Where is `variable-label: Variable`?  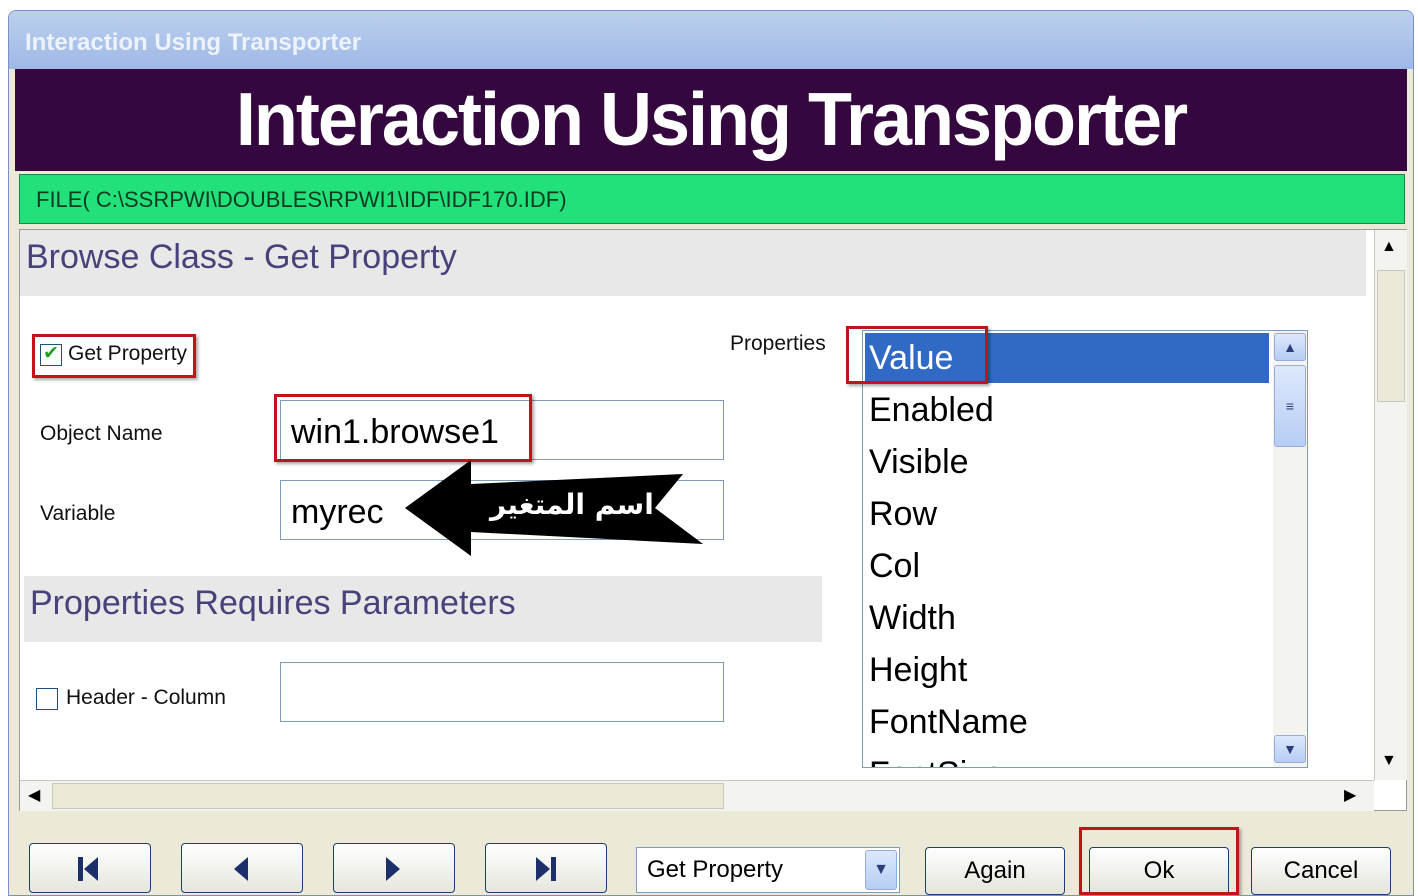 variable-label: Variable is located at coordinates (78, 513).